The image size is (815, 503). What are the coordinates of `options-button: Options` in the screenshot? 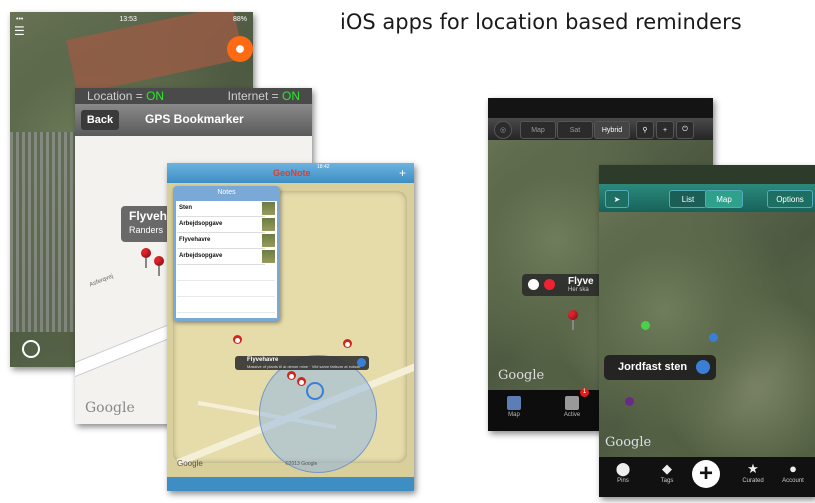 It's located at (790, 199).